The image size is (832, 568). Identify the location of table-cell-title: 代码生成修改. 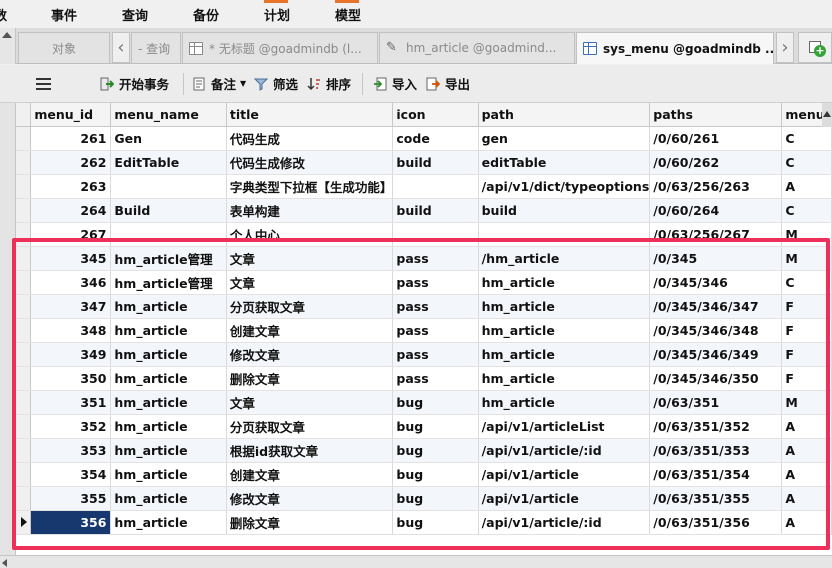
(310, 162).